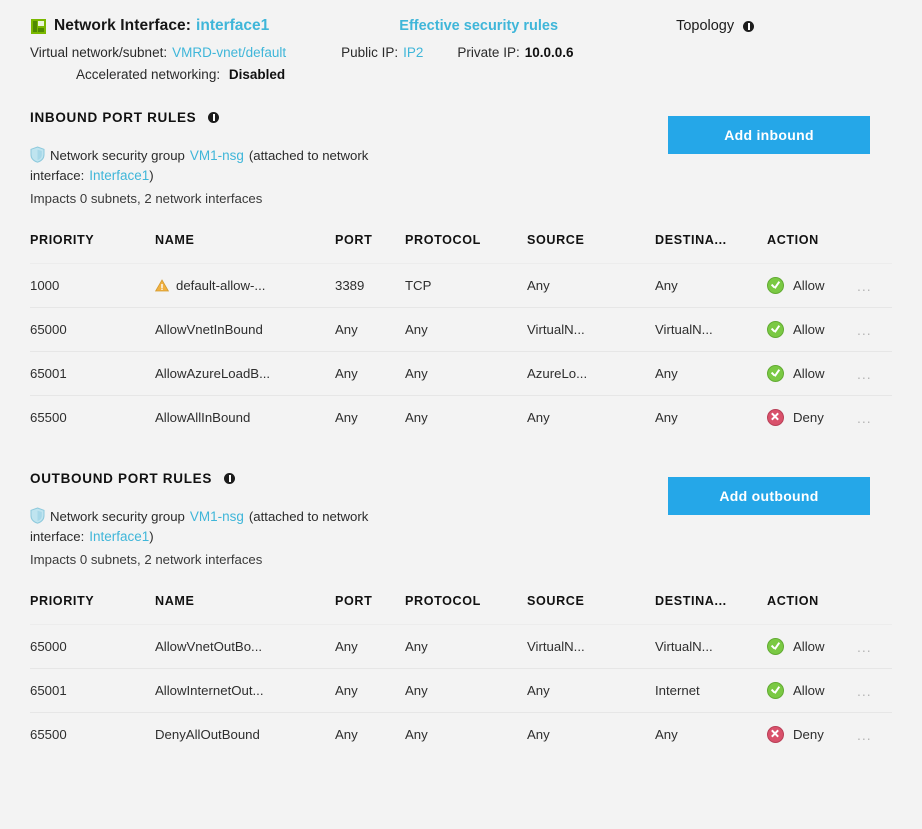  Describe the element at coordinates (113, 117) in the screenshot. I see `inbound-section-title-label: INBOUND PORT RULES` at that location.